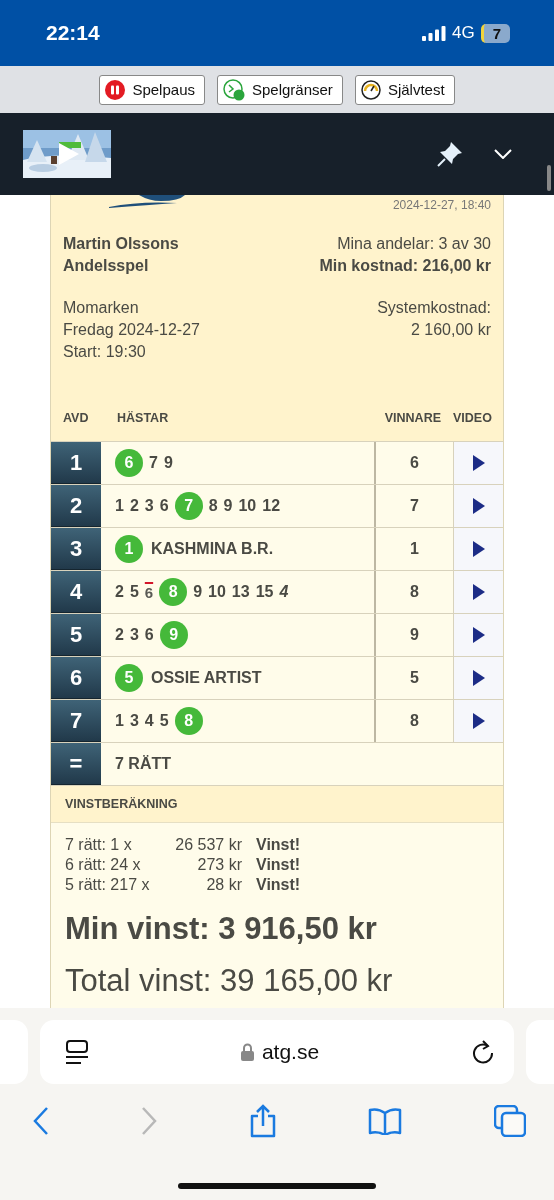  I want to click on url-text: atg.se, so click(290, 1052).